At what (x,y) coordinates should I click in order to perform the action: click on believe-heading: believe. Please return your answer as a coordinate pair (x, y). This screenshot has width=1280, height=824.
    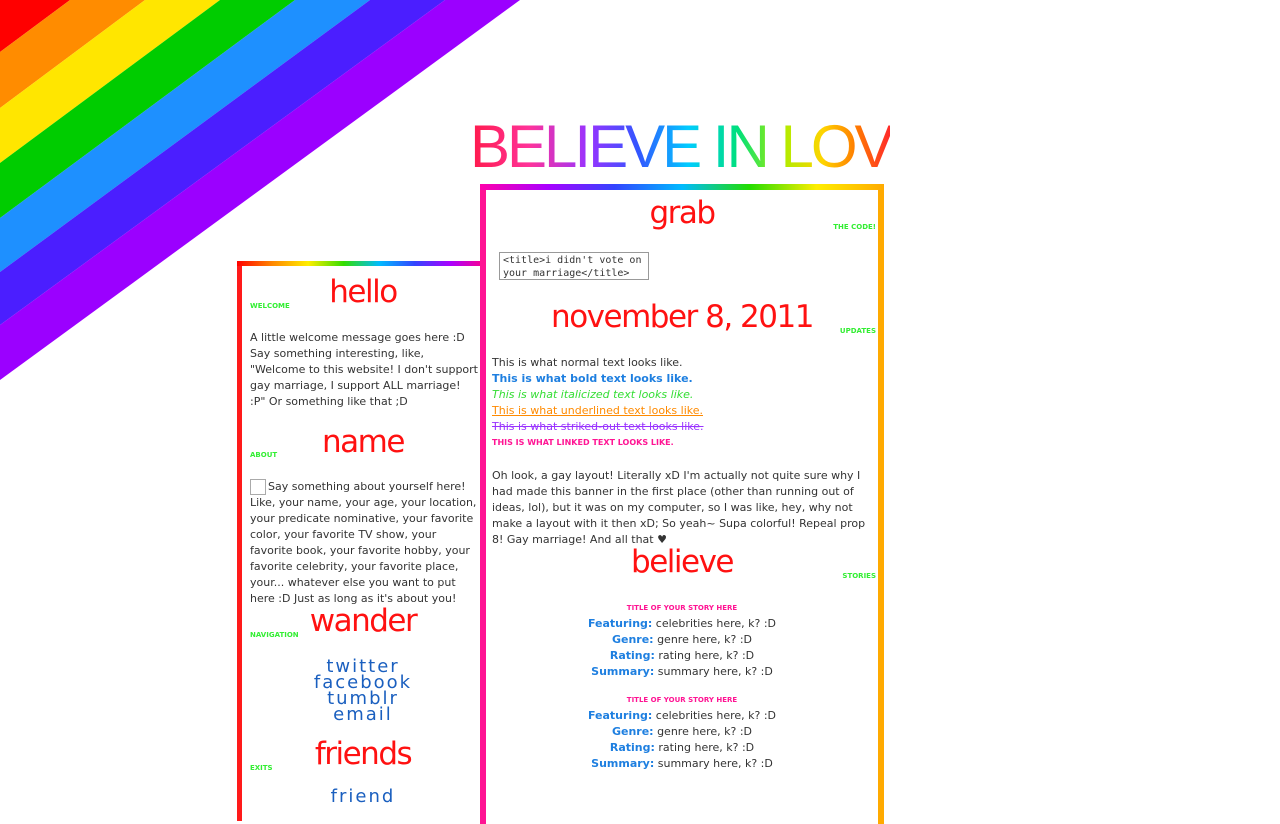
    Looking at the image, I should click on (682, 562).